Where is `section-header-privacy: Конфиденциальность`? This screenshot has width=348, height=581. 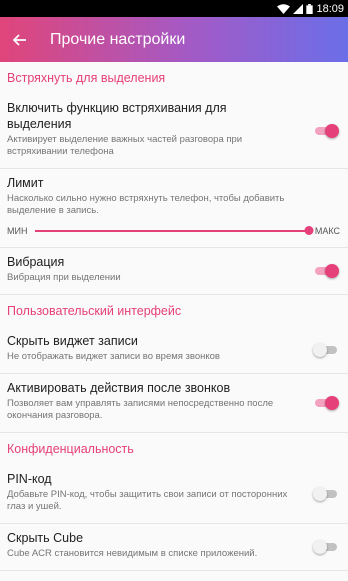
section-header-privacy: Конфиденциальность is located at coordinates (70, 449).